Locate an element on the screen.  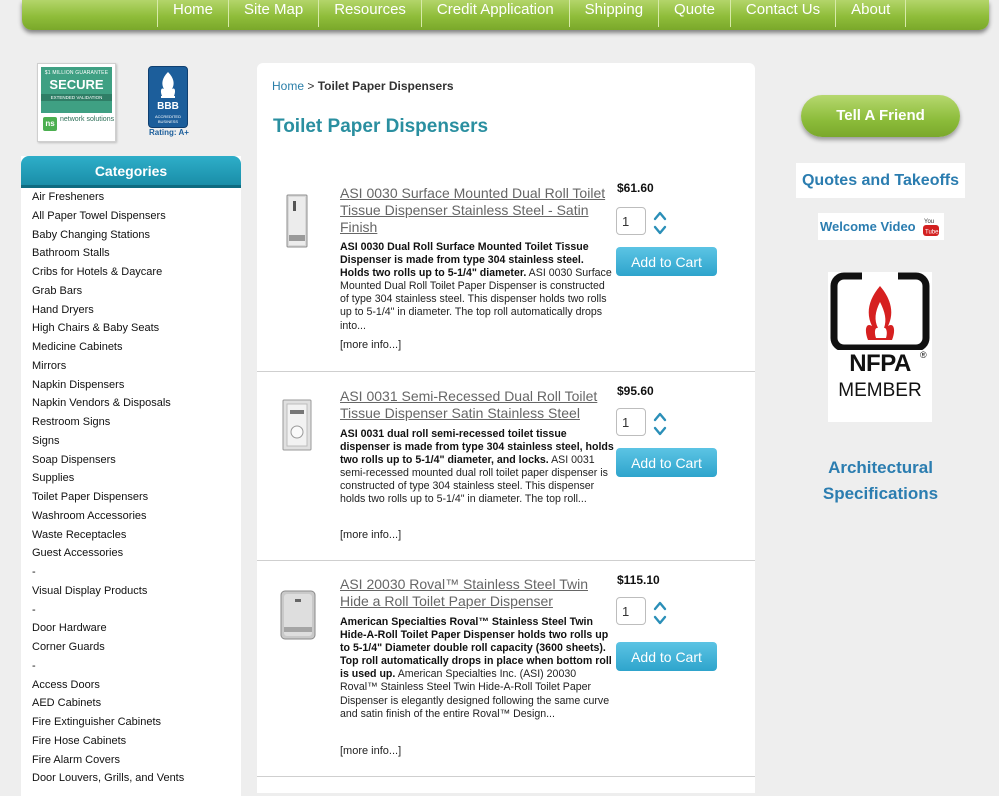
breadcrumb-home-link: Home is located at coordinates (288, 86).